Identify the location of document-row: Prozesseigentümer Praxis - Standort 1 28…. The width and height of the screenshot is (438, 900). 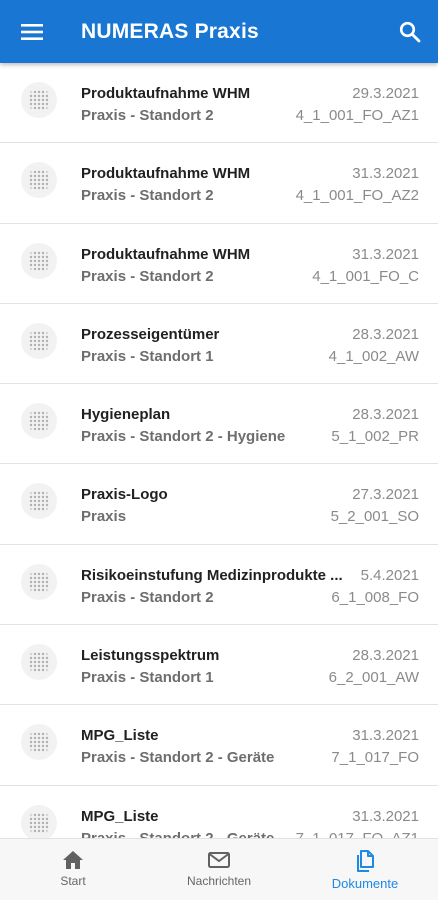
(219, 344).